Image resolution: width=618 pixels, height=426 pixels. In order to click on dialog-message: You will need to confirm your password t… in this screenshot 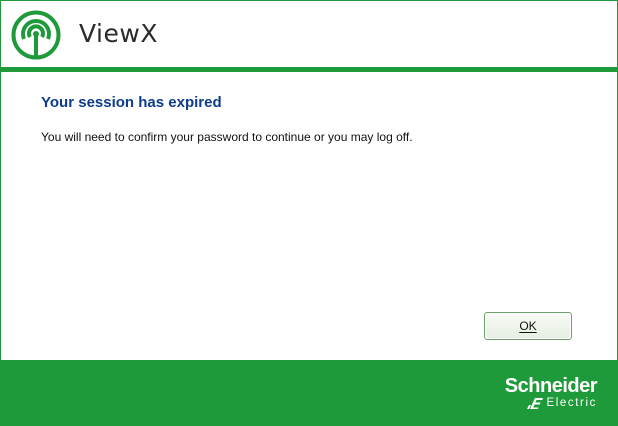, I will do `click(227, 137)`.